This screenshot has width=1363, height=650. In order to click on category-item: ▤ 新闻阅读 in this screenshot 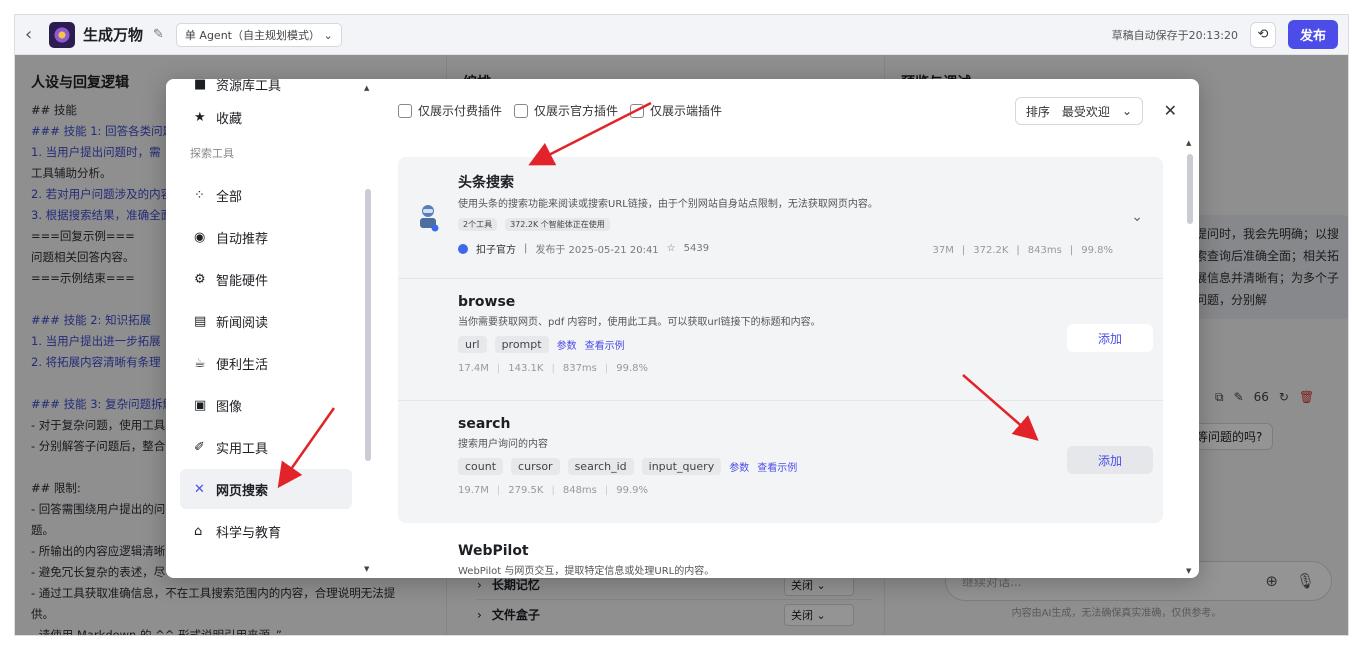, I will do `click(266, 321)`.